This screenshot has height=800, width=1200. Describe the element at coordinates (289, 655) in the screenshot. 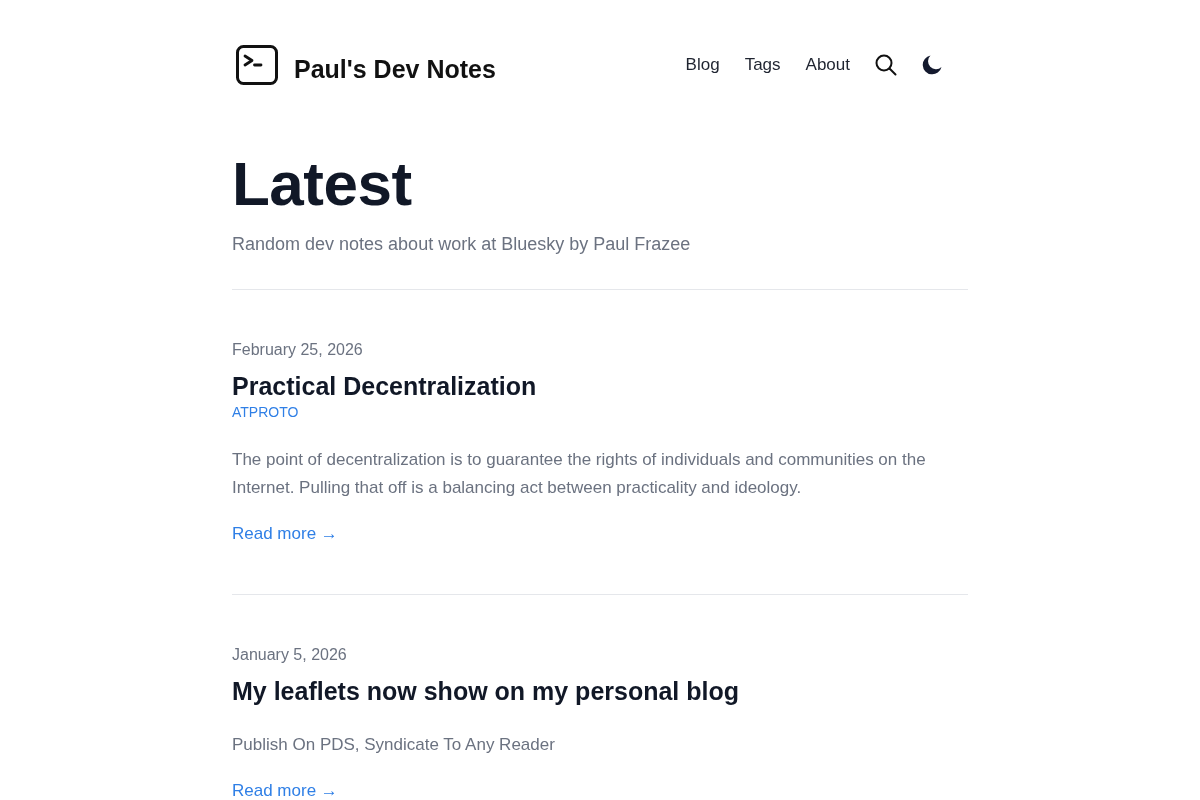

I see `post-date: January 5, 2026` at that location.